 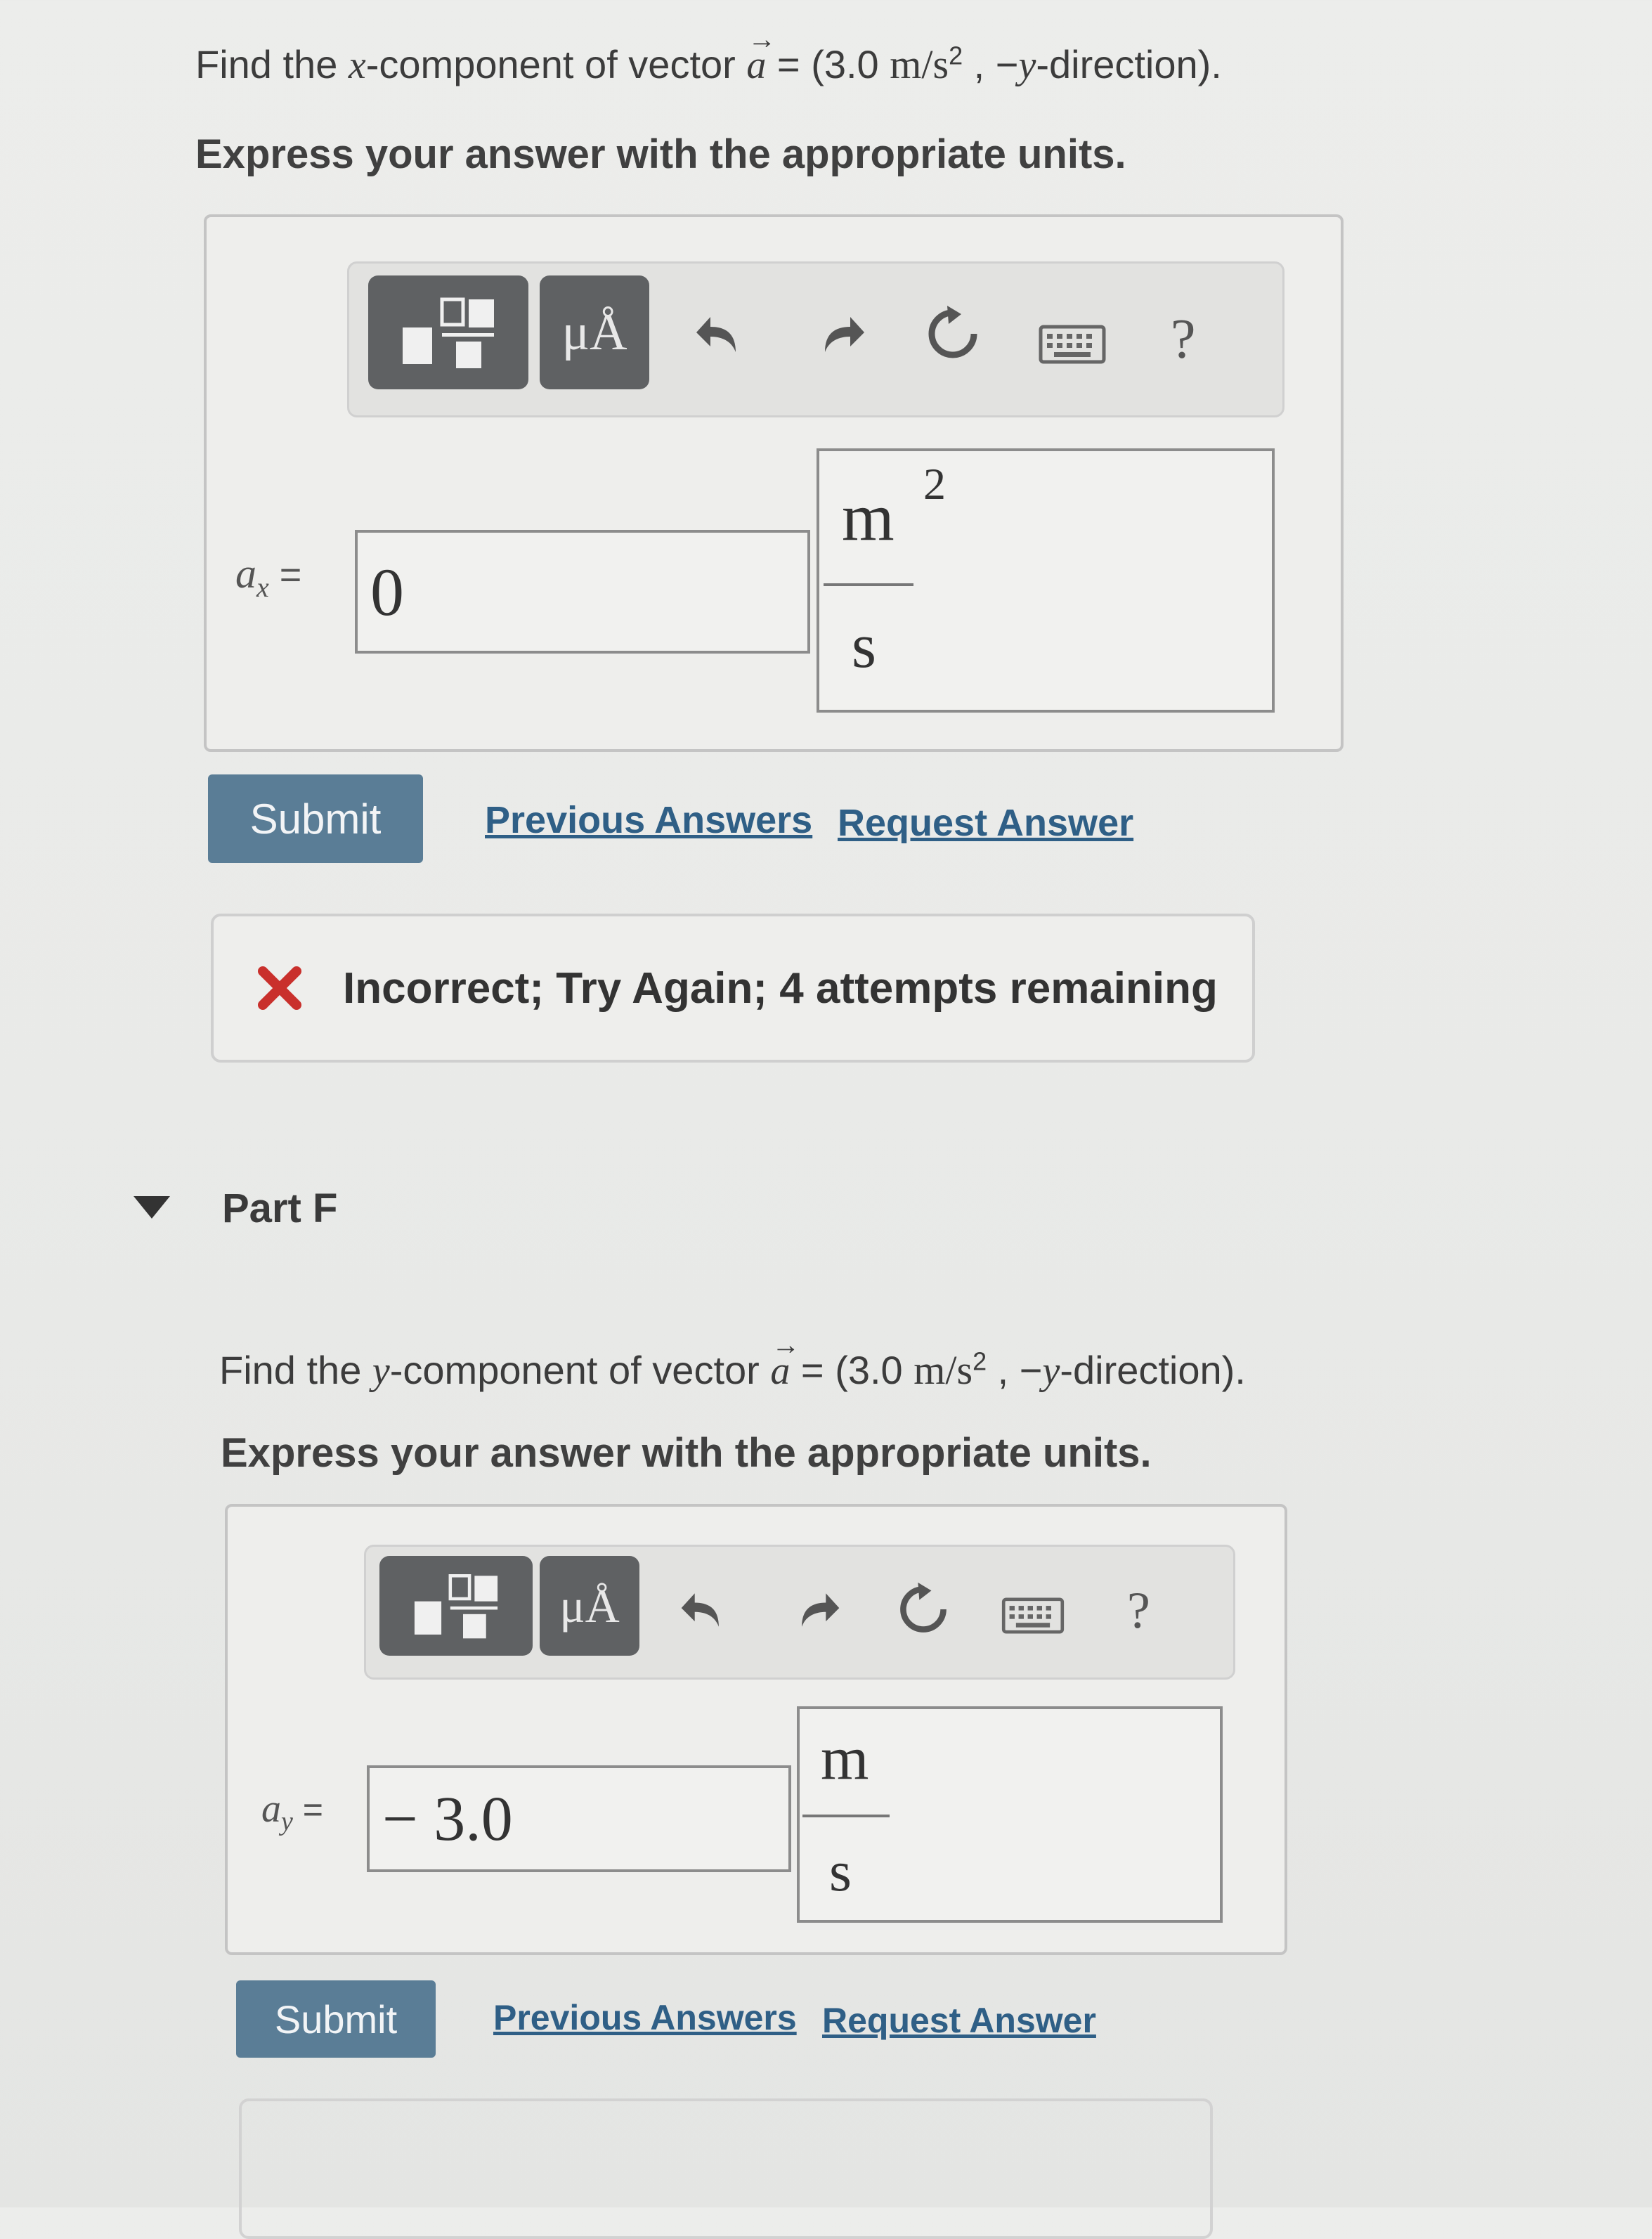 I want to click on part-e-previous-answers-link: Previous Answers, so click(x=648, y=820).